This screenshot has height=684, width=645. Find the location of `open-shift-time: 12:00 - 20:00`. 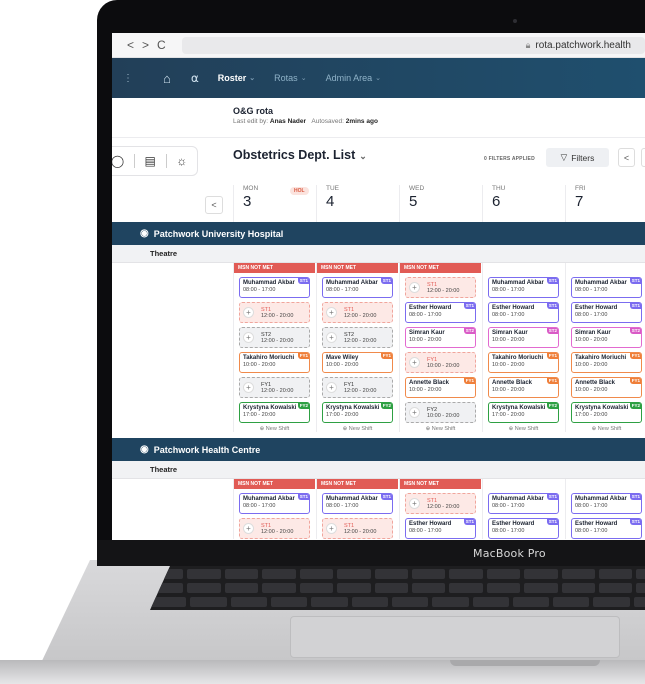

open-shift-time: 12:00 - 20:00 is located at coordinates (277, 315).